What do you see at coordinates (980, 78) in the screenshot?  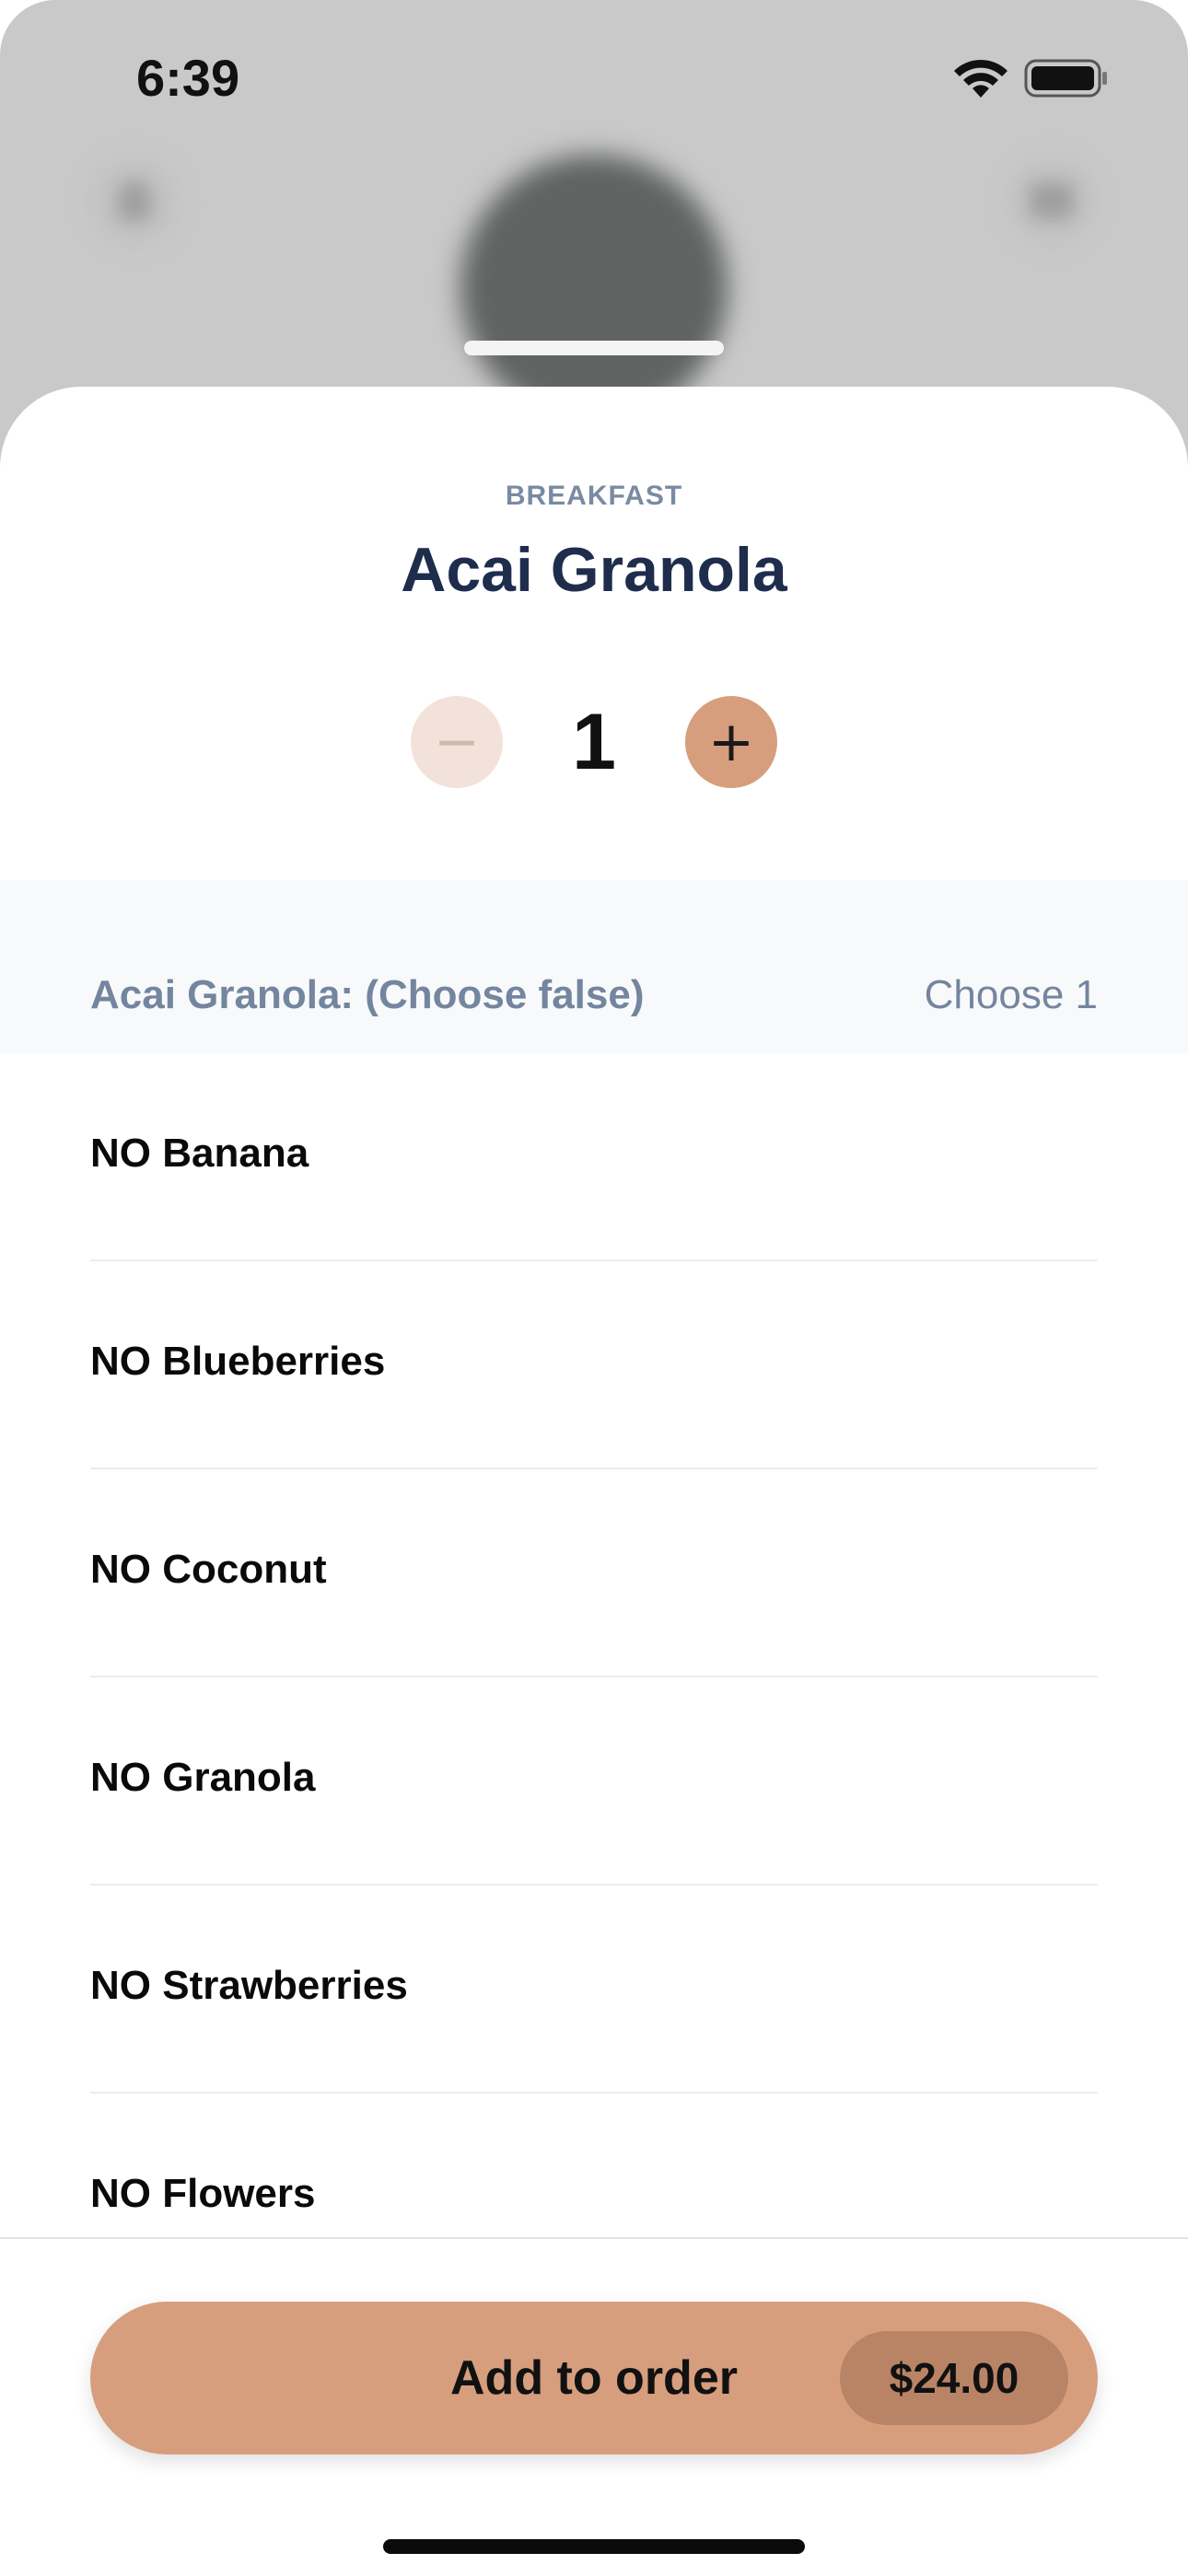 I see `wifi-icon` at bounding box center [980, 78].